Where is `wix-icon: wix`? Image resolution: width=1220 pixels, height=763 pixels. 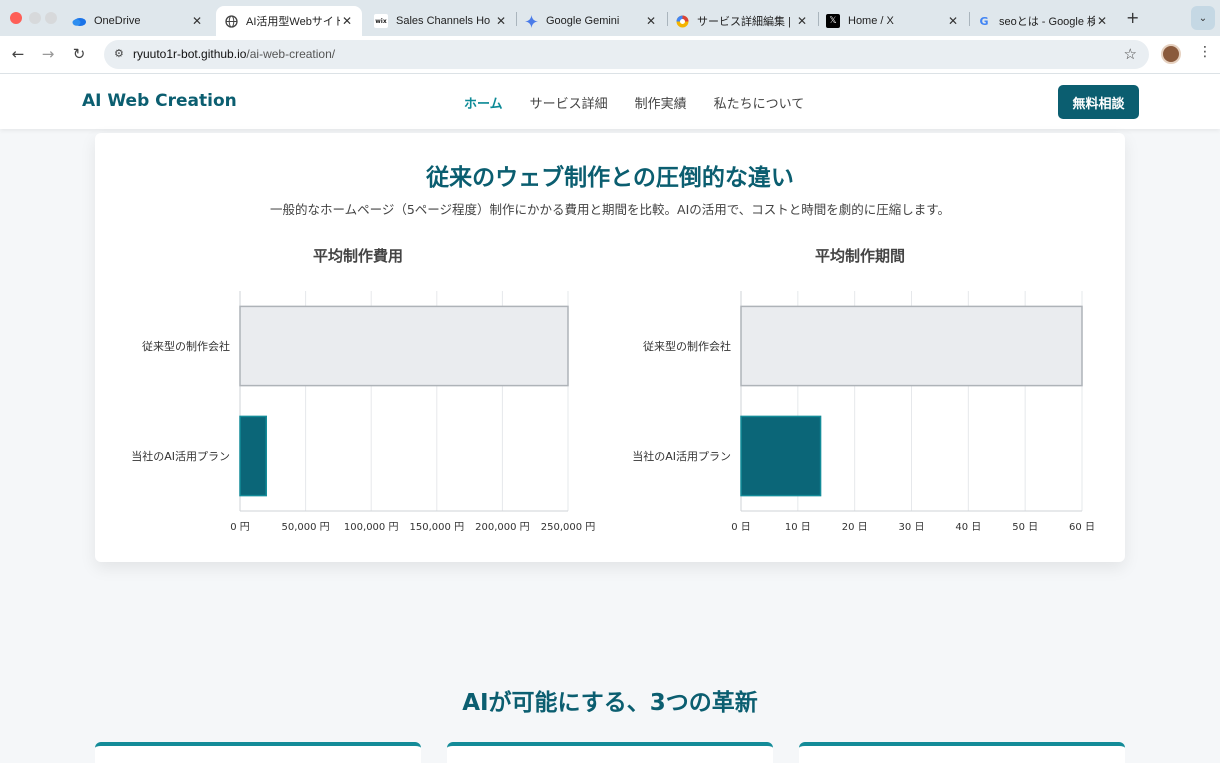 wix-icon: wix is located at coordinates (381, 21).